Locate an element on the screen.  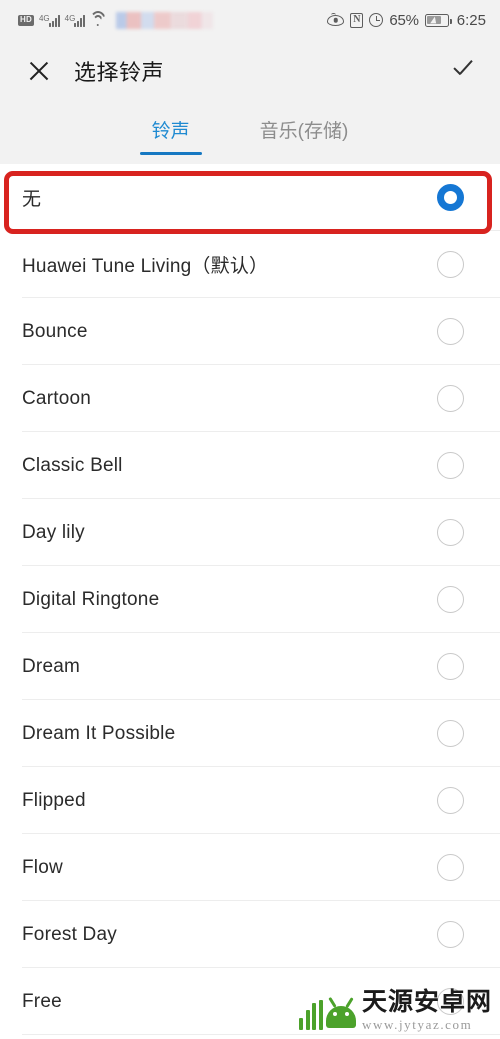
tab-ringtone: 铃声 is located at coordinates (170, 132).